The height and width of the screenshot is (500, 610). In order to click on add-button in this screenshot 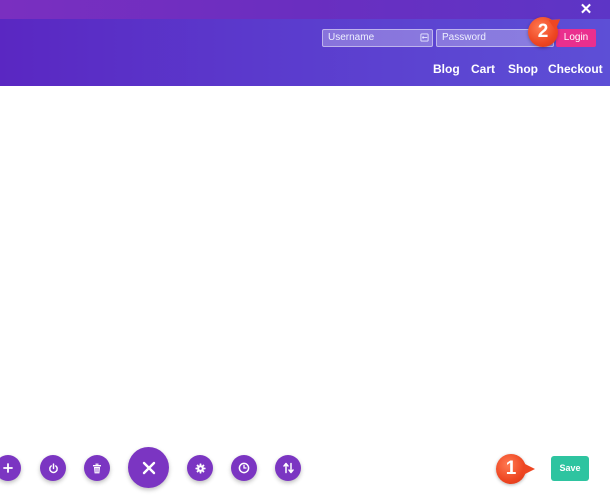, I will do `click(10, 468)`.